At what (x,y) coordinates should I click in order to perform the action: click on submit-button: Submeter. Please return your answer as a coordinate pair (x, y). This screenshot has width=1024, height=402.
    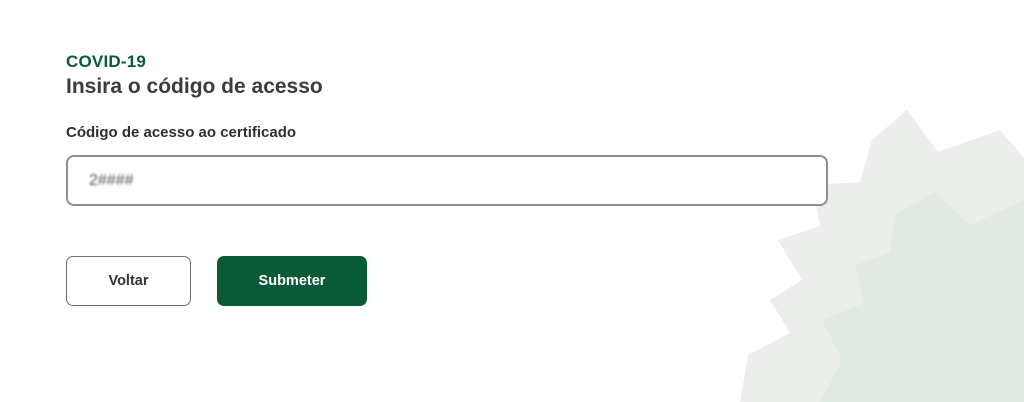
    Looking at the image, I should click on (292, 281).